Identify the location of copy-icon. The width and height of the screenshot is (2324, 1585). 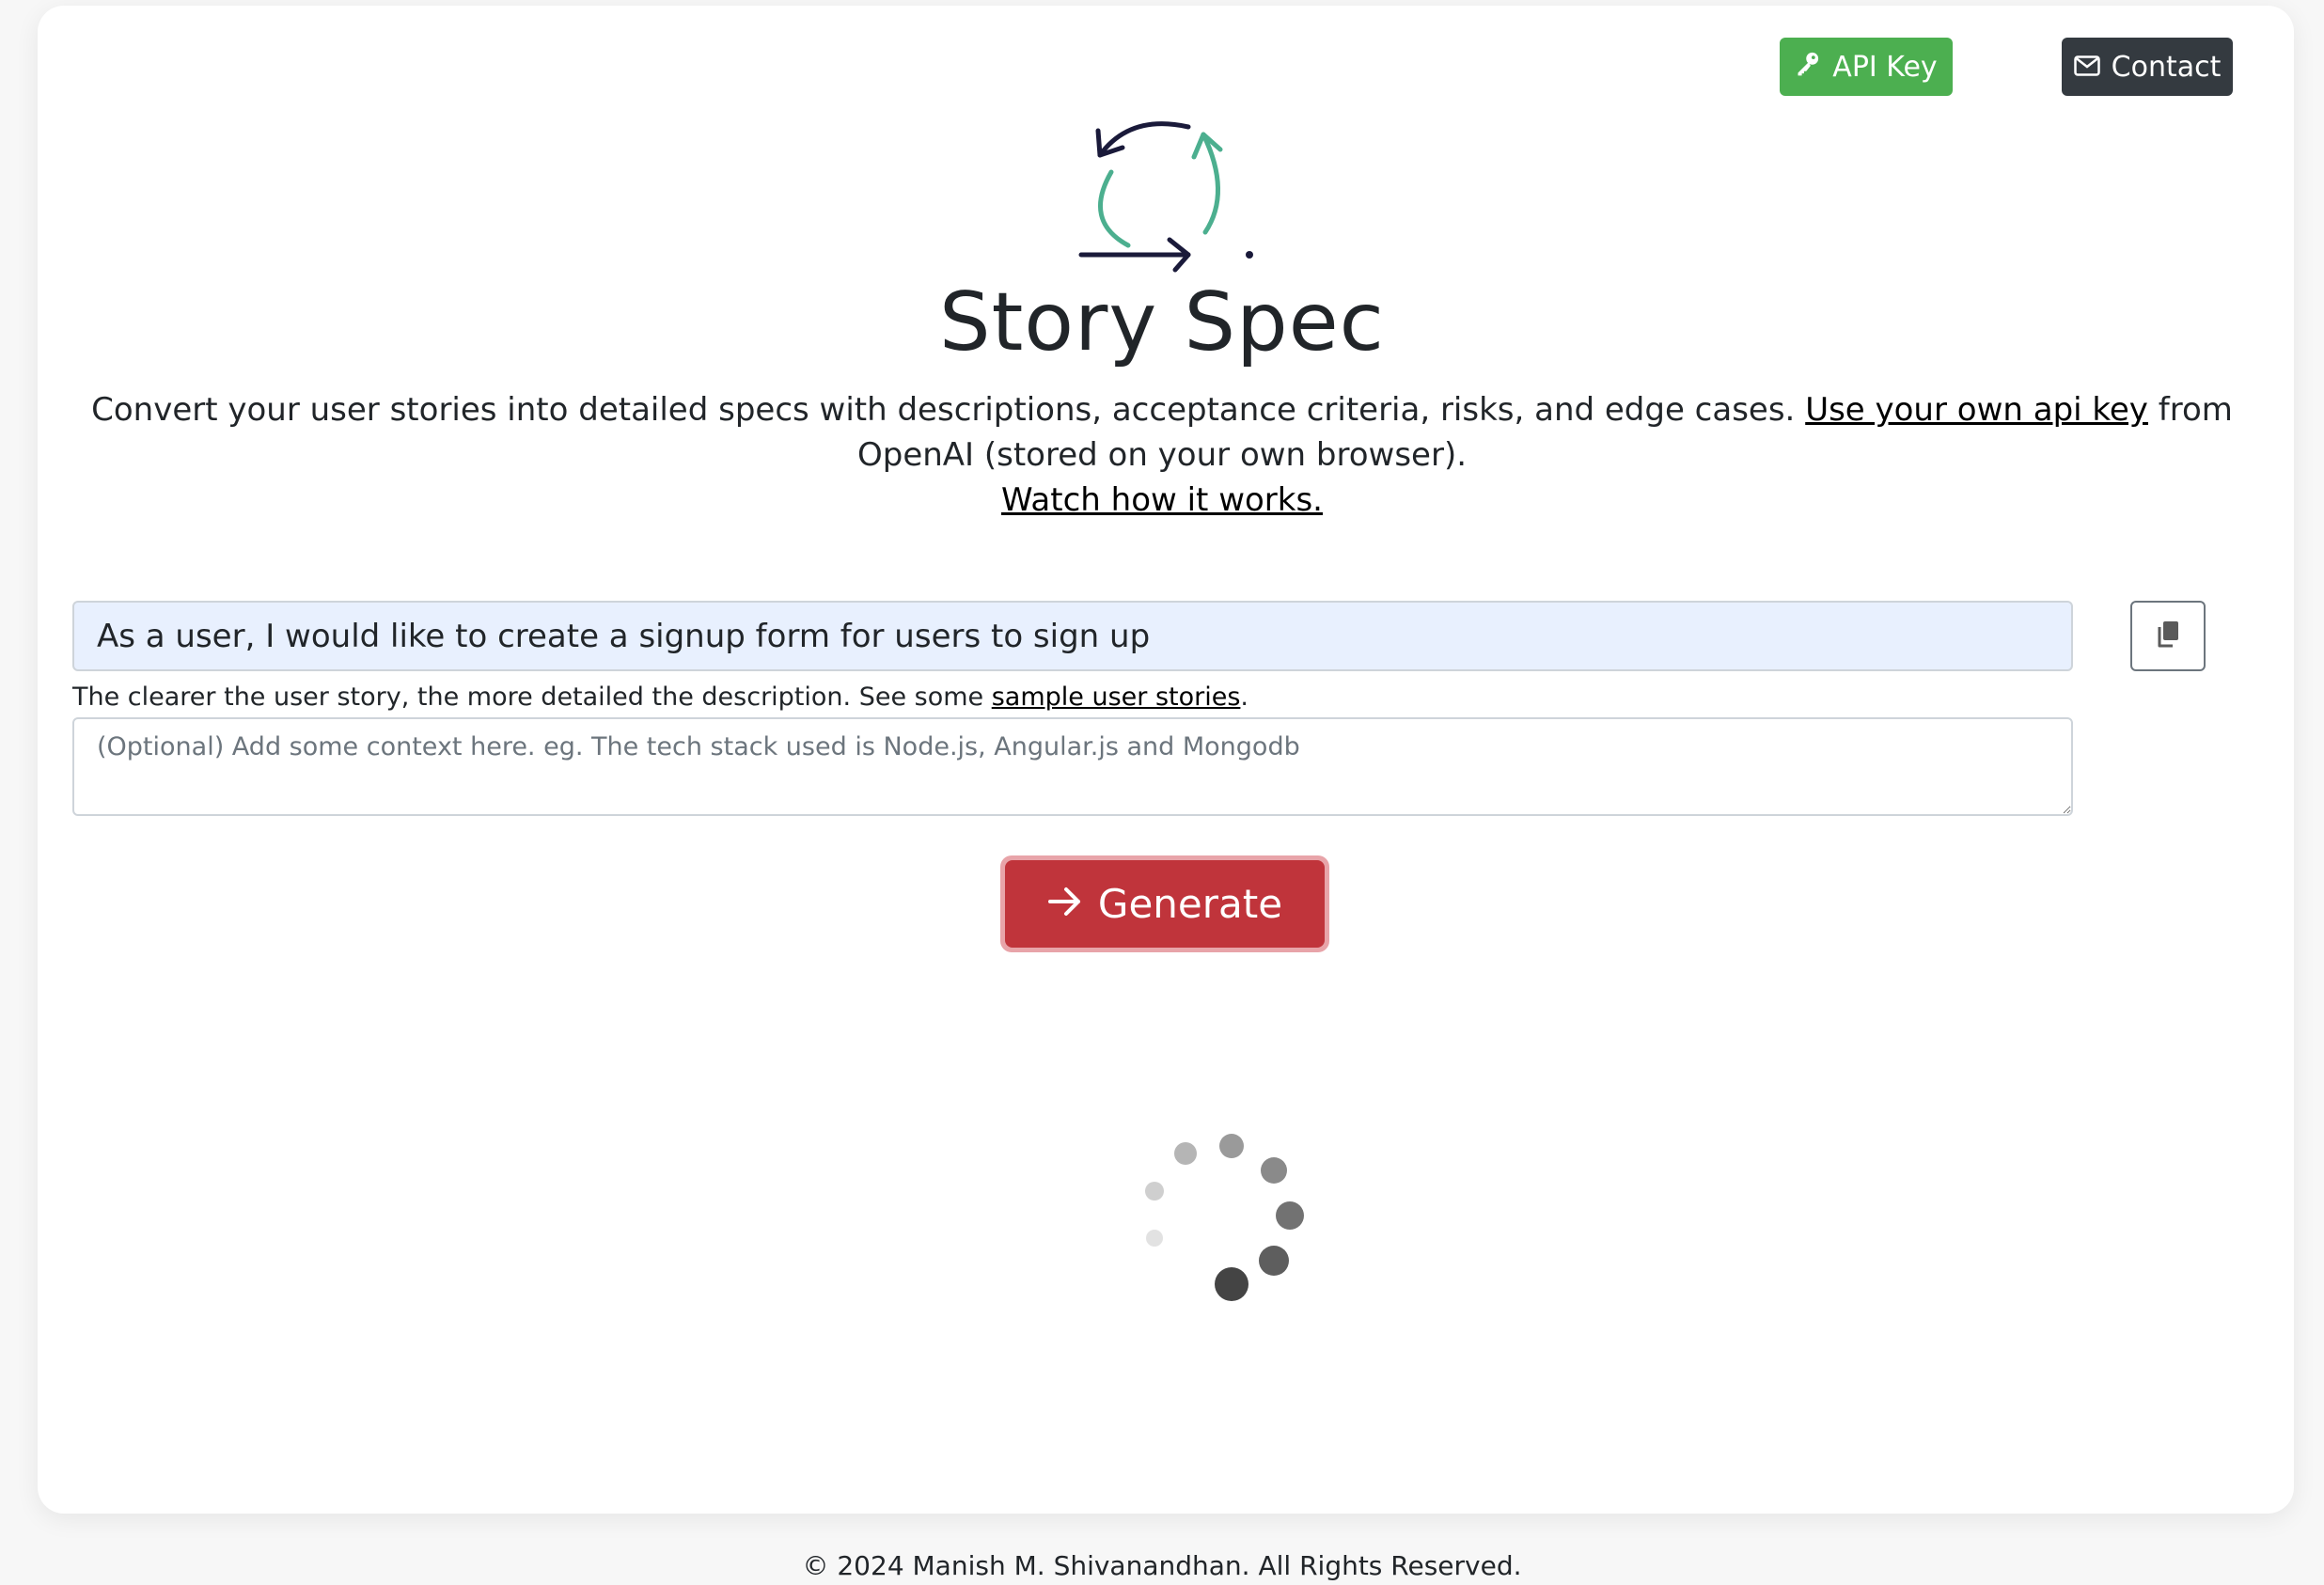
(2168, 637).